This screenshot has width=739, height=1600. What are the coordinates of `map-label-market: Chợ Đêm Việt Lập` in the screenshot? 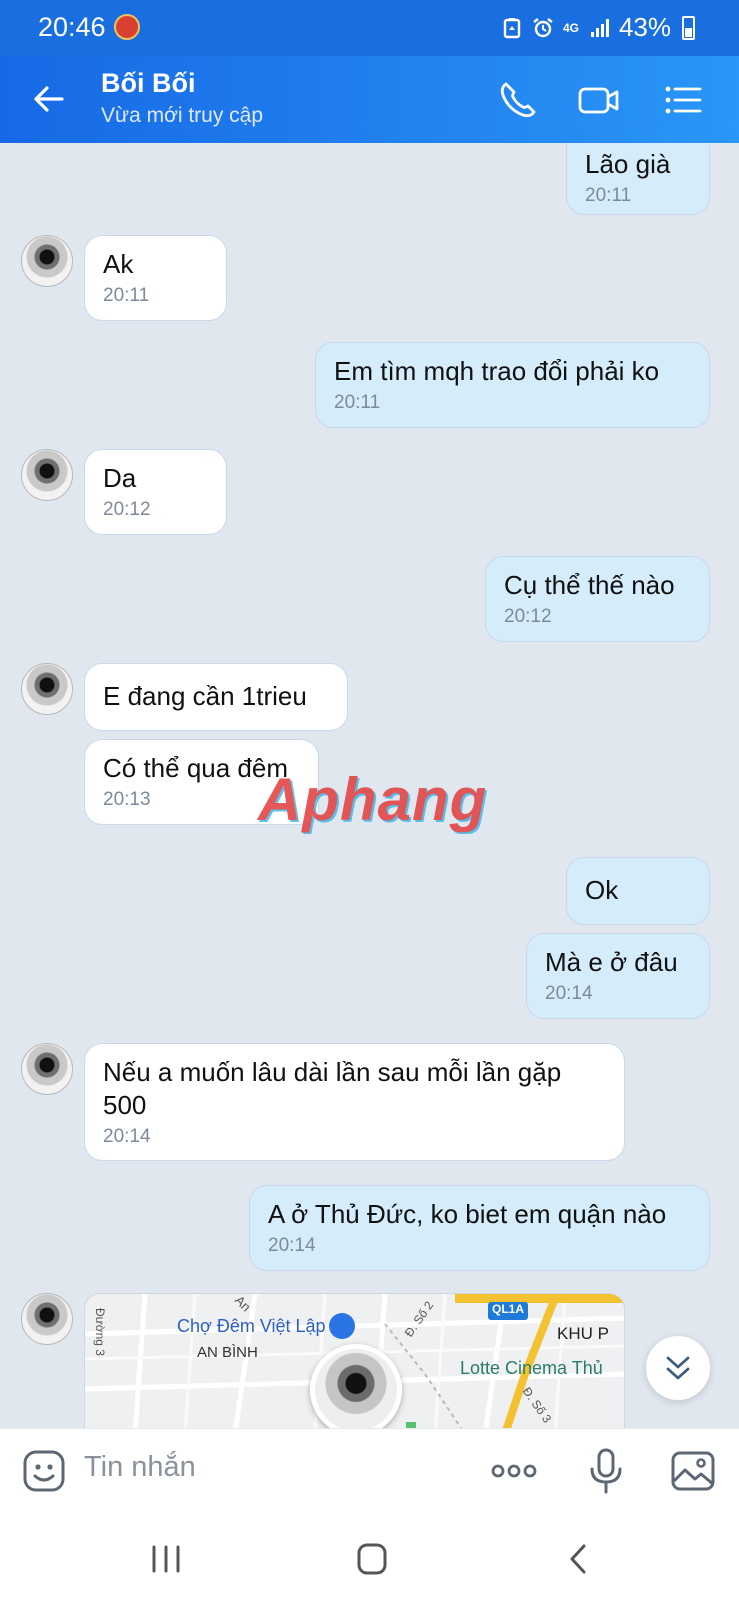 It's located at (251, 1326).